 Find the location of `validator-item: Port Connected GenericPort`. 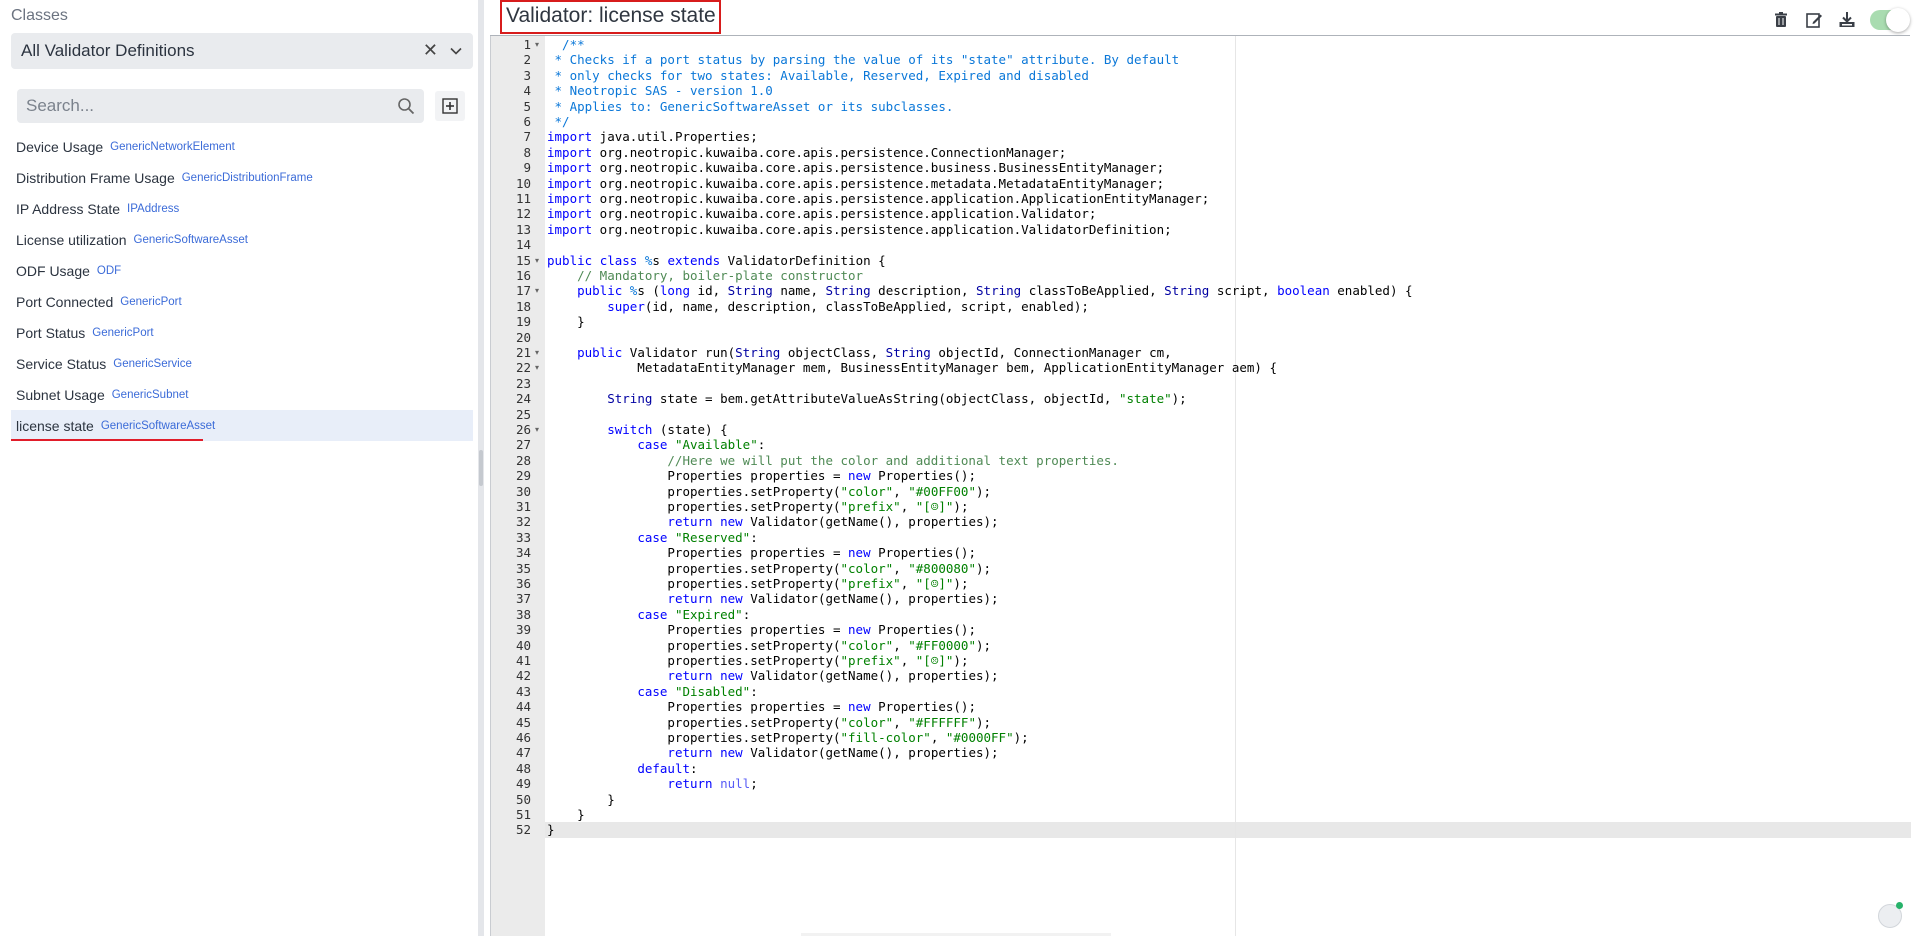

validator-item: Port Connected GenericPort is located at coordinates (242, 301).